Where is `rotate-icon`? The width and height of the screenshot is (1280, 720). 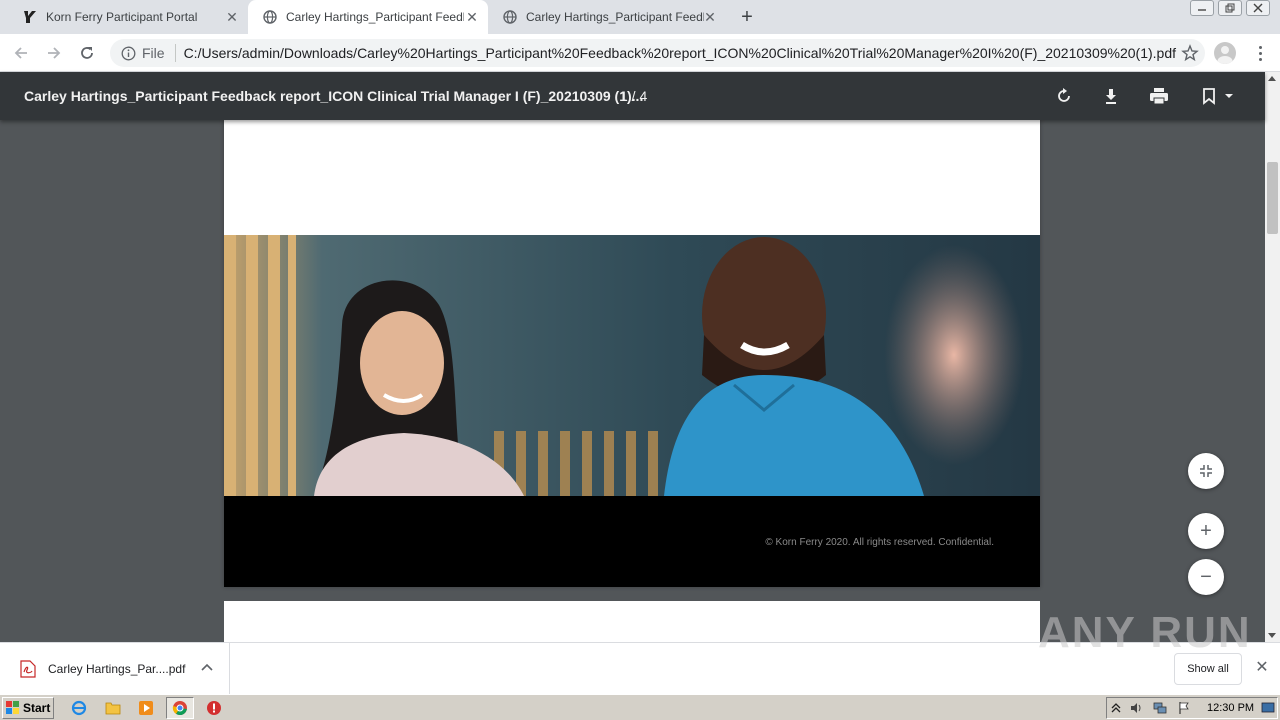
rotate-icon is located at coordinates (1064, 96).